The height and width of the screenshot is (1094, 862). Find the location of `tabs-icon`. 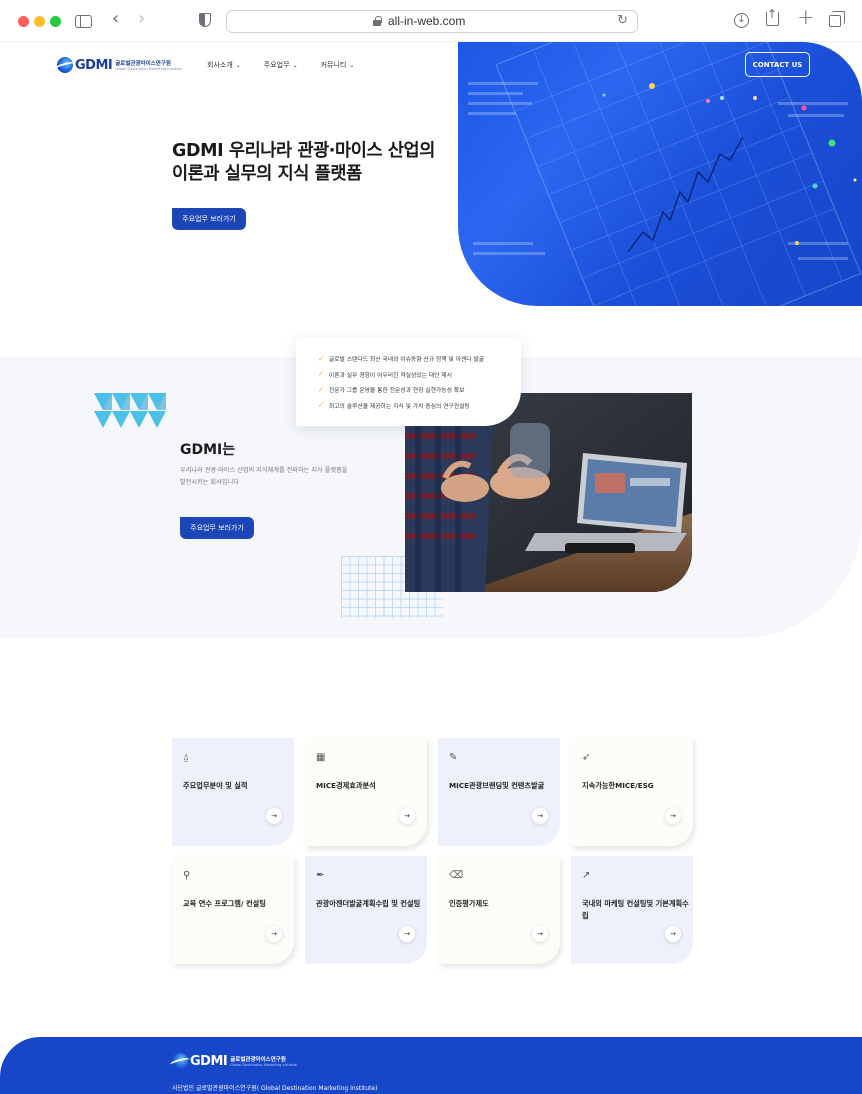

tabs-icon is located at coordinates (837, 19).